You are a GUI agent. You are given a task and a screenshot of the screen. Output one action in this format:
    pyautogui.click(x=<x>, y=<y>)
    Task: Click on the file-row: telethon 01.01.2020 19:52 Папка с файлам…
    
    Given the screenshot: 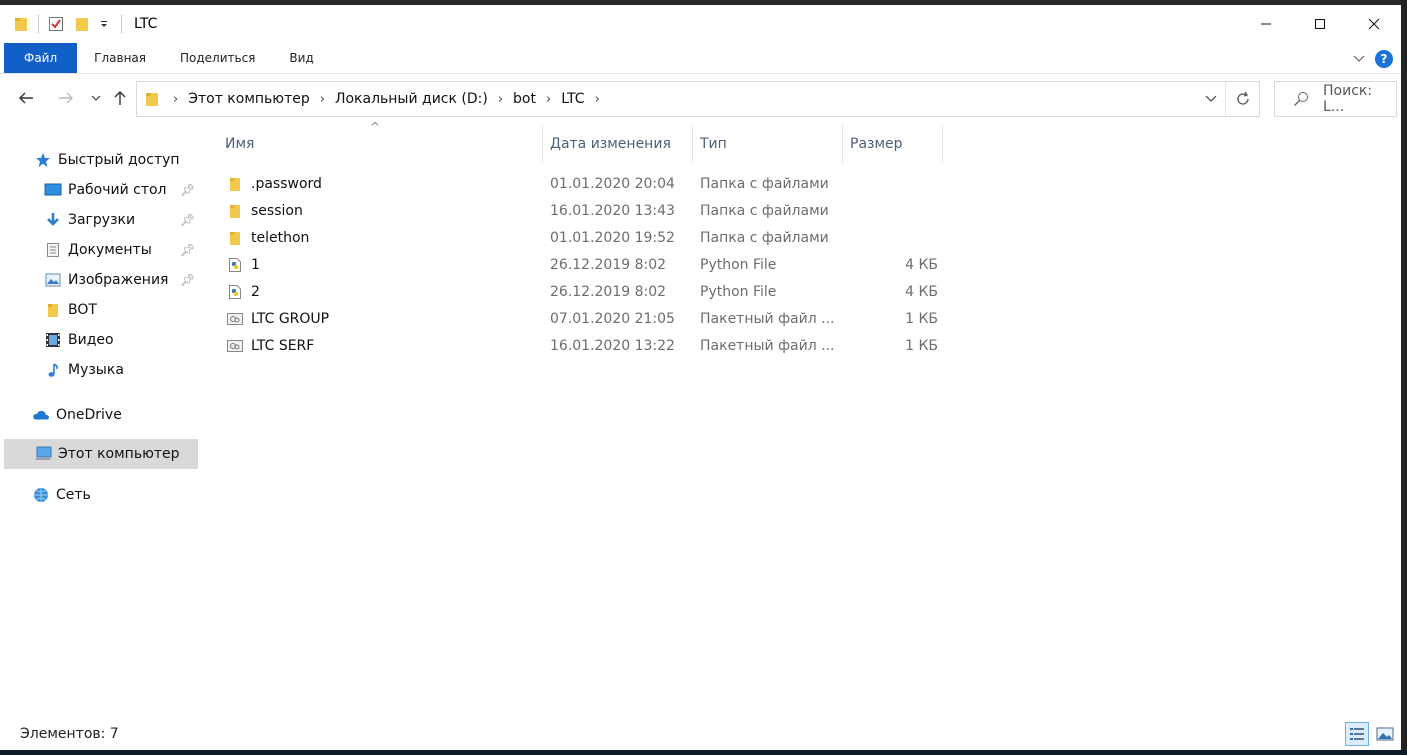 What is the action you would take?
    pyautogui.click(x=581, y=237)
    